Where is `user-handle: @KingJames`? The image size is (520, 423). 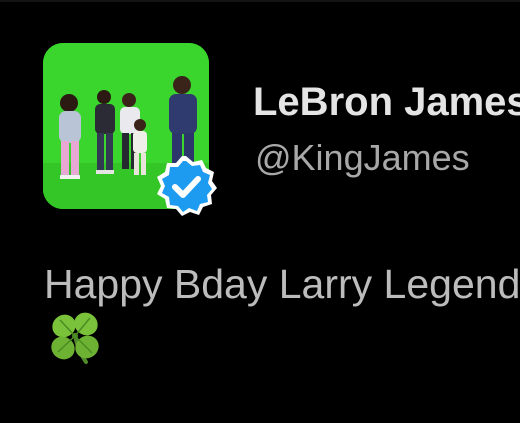 user-handle: @KingJames is located at coordinates (362, 158).